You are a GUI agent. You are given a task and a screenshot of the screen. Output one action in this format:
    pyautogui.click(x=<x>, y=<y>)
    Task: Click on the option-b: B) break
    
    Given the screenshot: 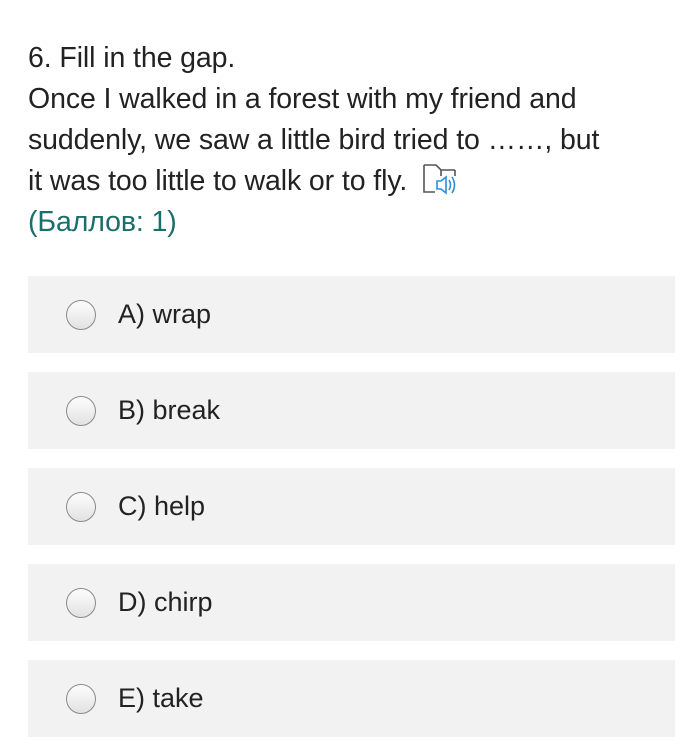 What is the action you would take?
    pyautogui.click(x=351, y=410)
    